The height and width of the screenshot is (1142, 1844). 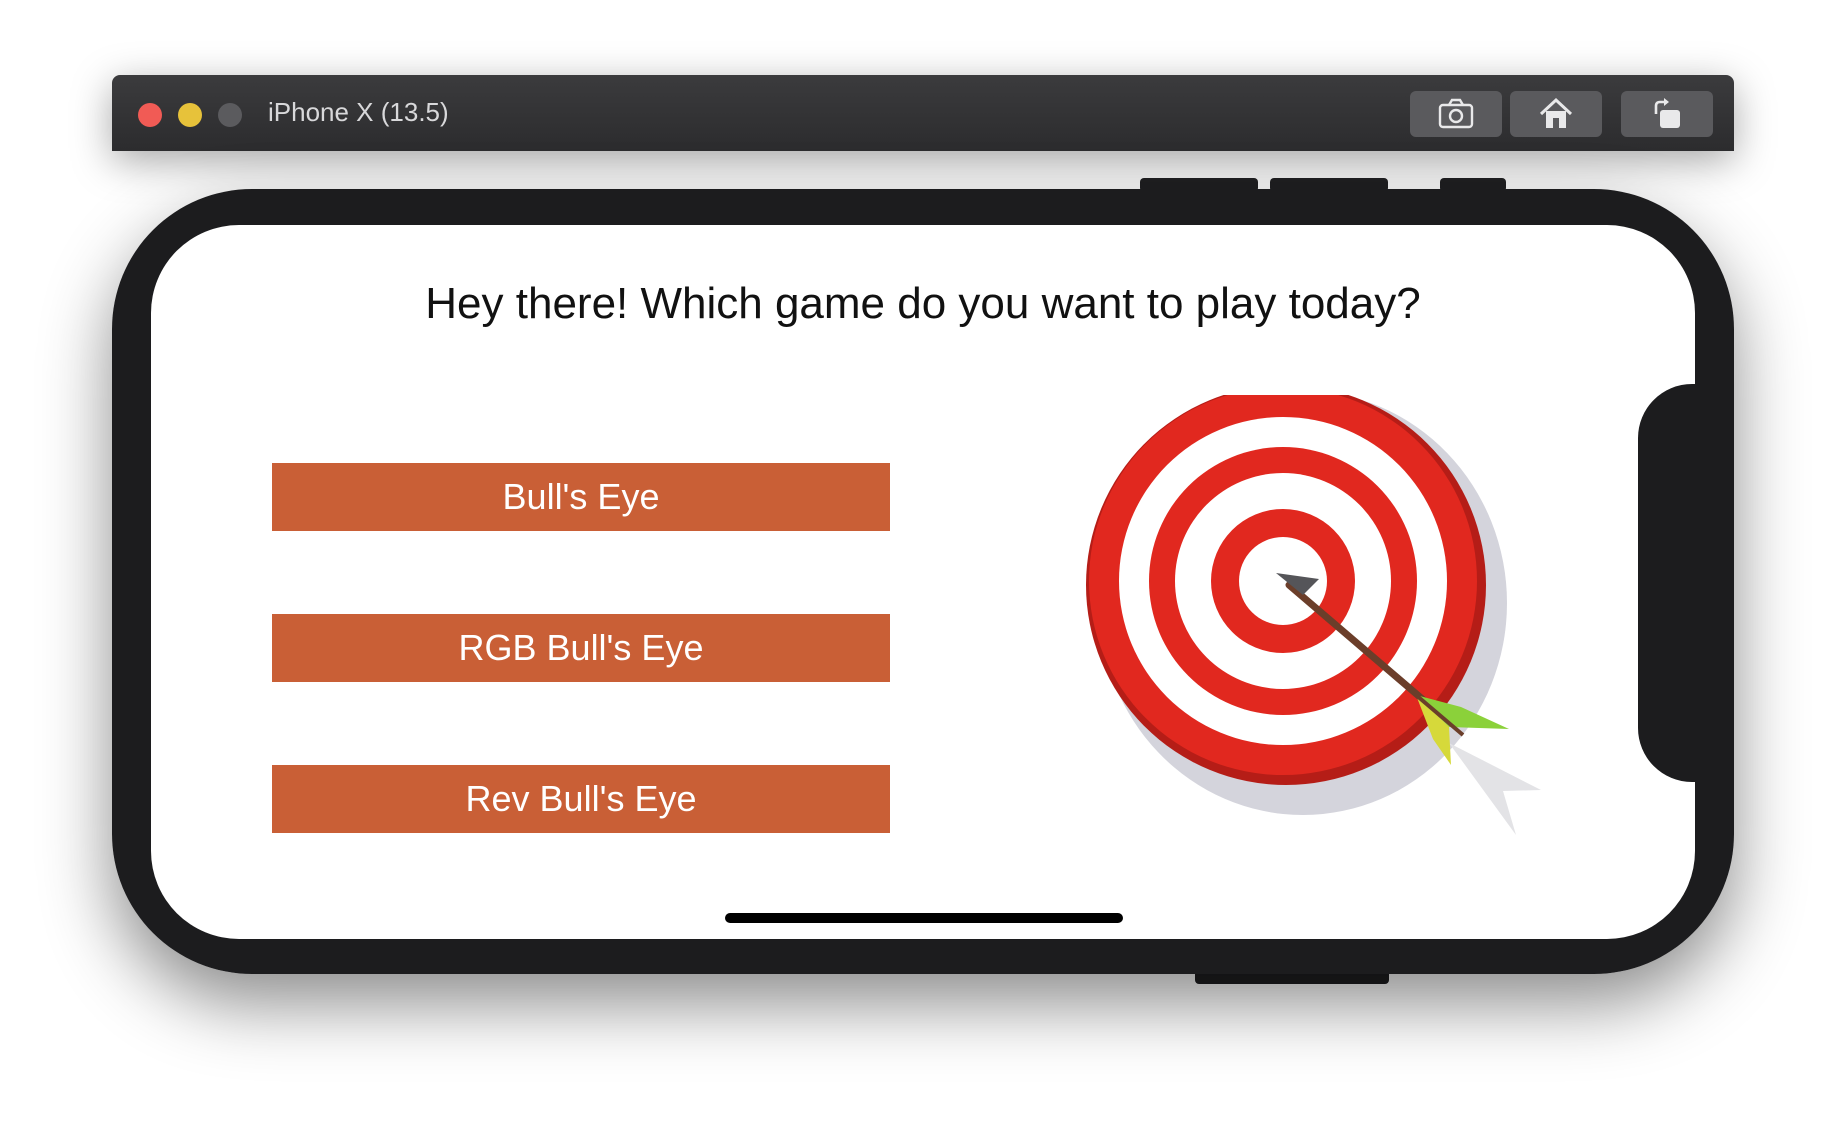 I want to click on simulator-title-bar: iPhone X (13.5), so click(x=923, y=113).